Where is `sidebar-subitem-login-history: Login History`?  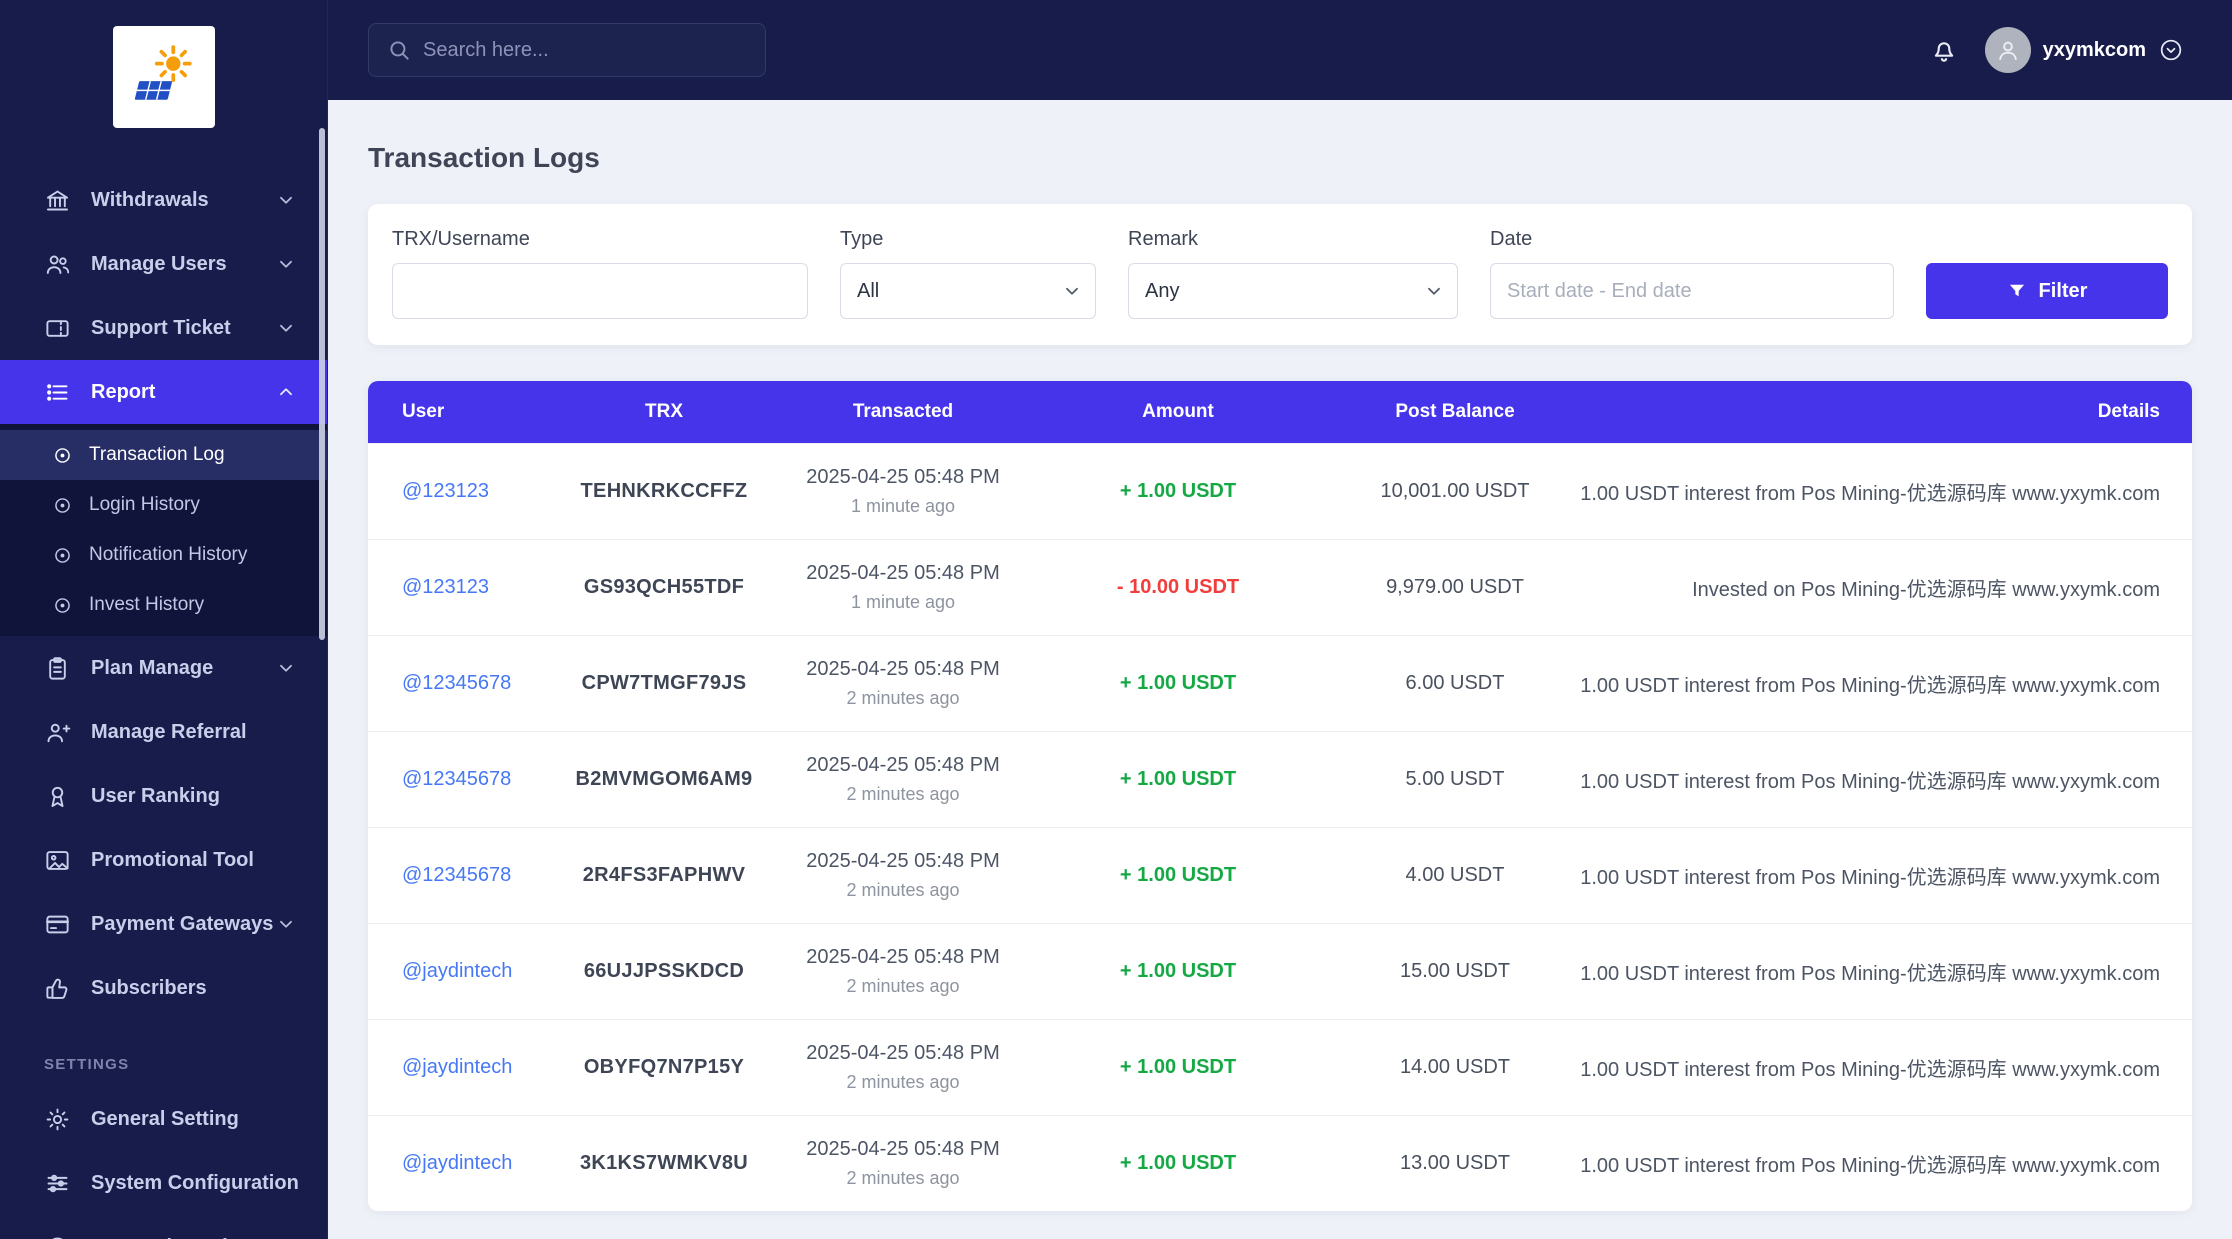 sidebar-subitem-login-history: Login History is located at coordinates (163, 505).